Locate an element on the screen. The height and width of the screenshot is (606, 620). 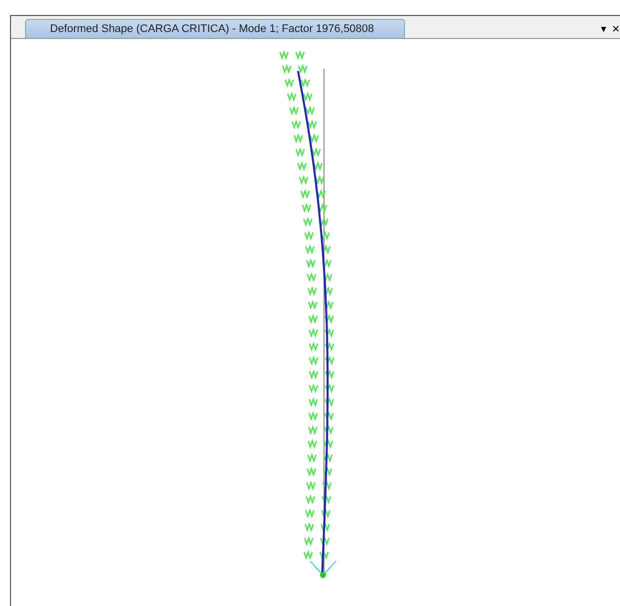
dropdown-icon: ▼ is located at coordinates (603, 29).